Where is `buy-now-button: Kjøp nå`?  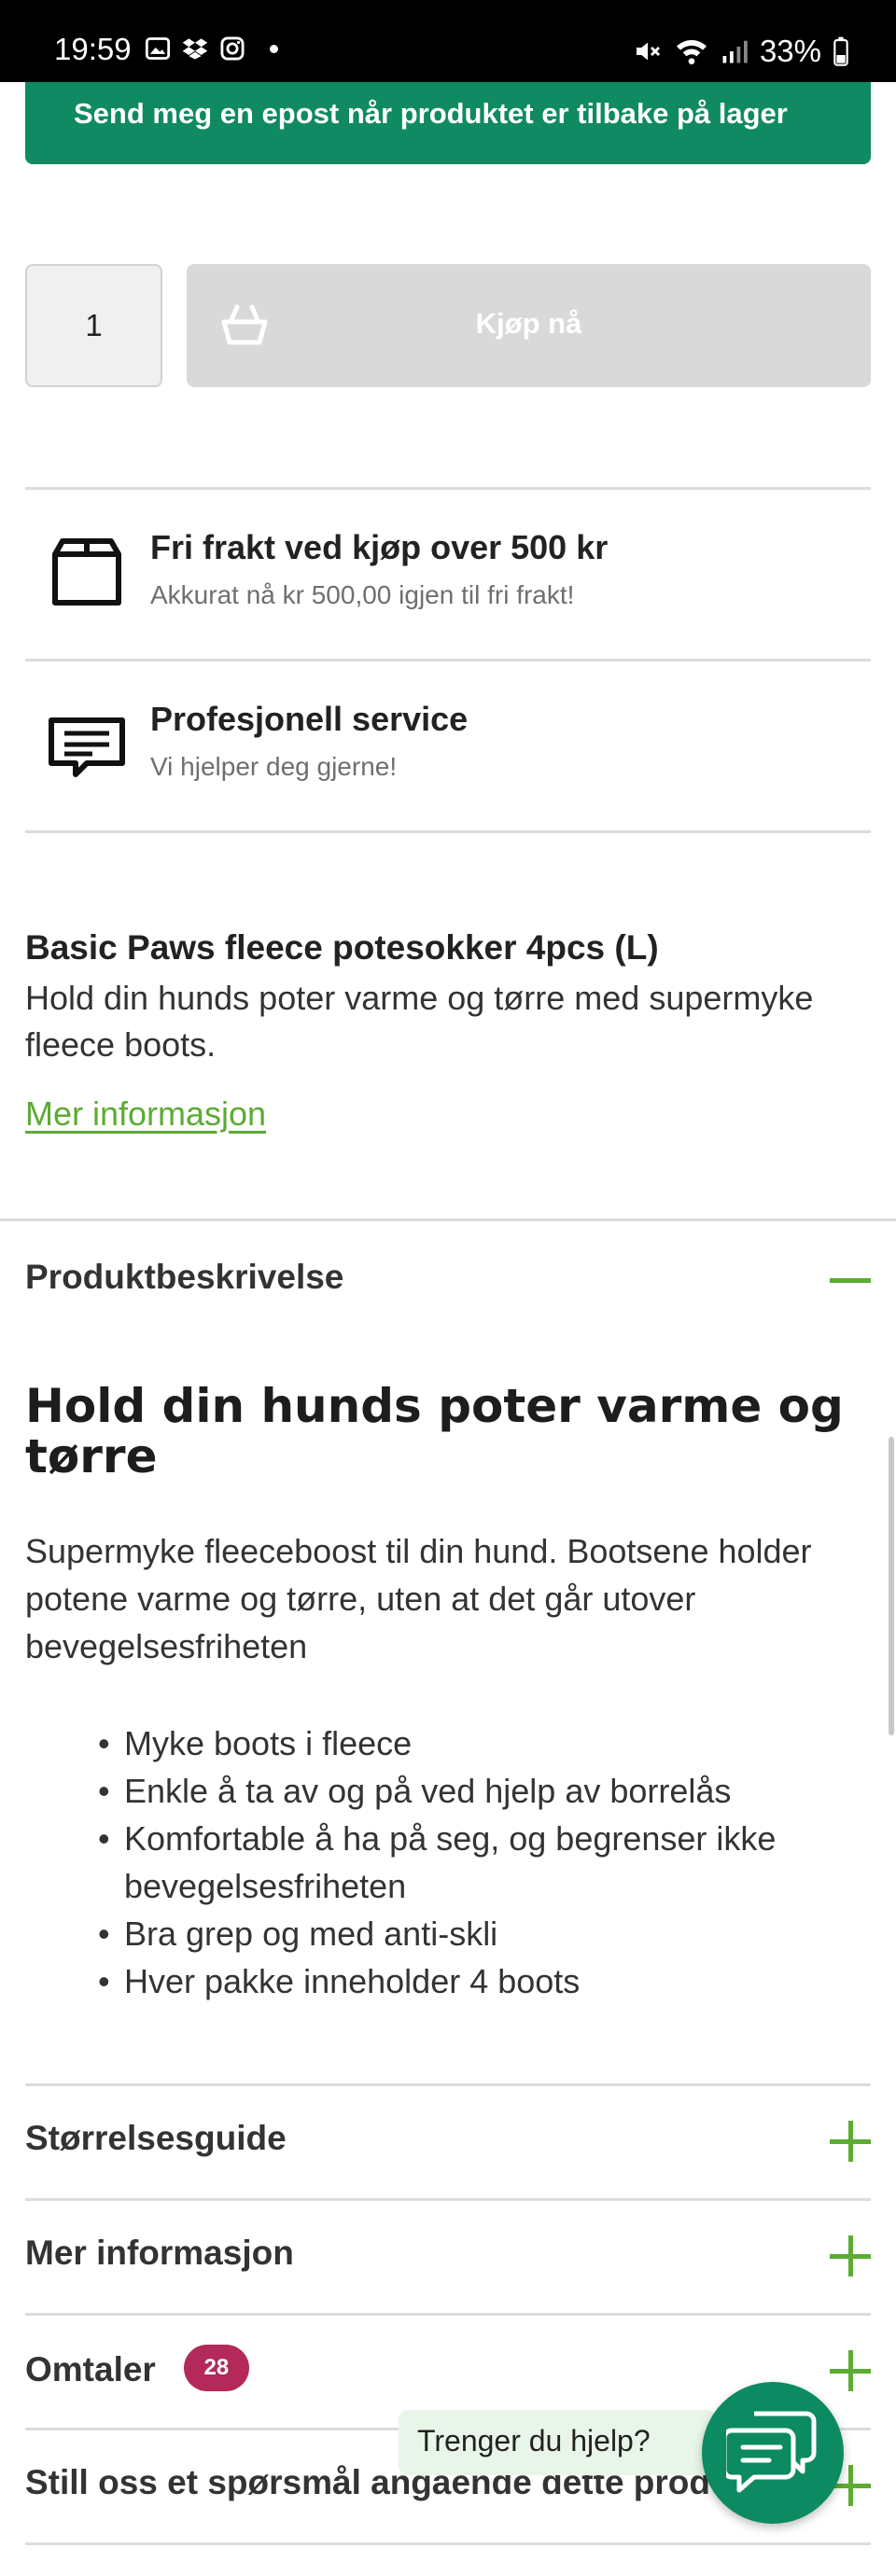 buy-now-button: Kjøp nå is located at coordinates (529, 325).